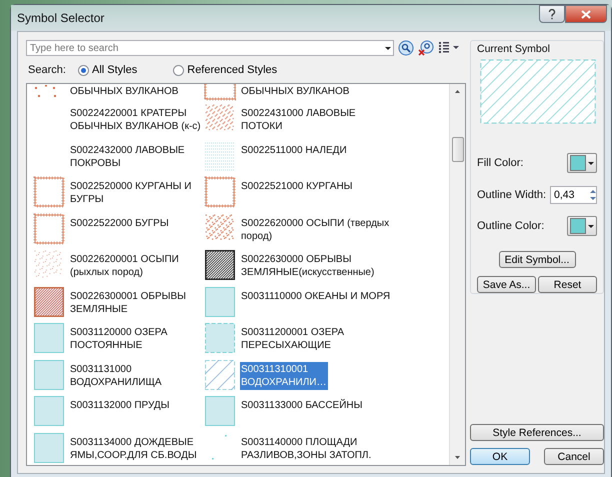 The width and height of the screenshot is (612, 477). Describe the element at coordinates (127, 156) in the screenshot. I see `symbol-label: S0022432000 ЛАВОВЫЕ ПОКРОВЫ` at that location.